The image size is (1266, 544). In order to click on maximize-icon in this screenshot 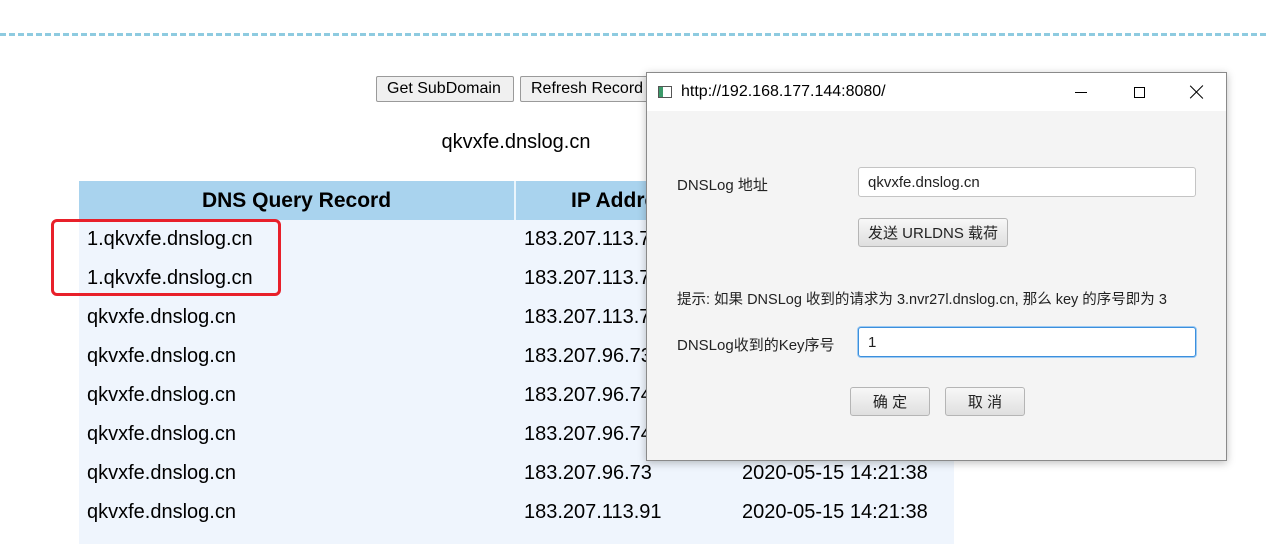, I will do `click(1139, 92)`.